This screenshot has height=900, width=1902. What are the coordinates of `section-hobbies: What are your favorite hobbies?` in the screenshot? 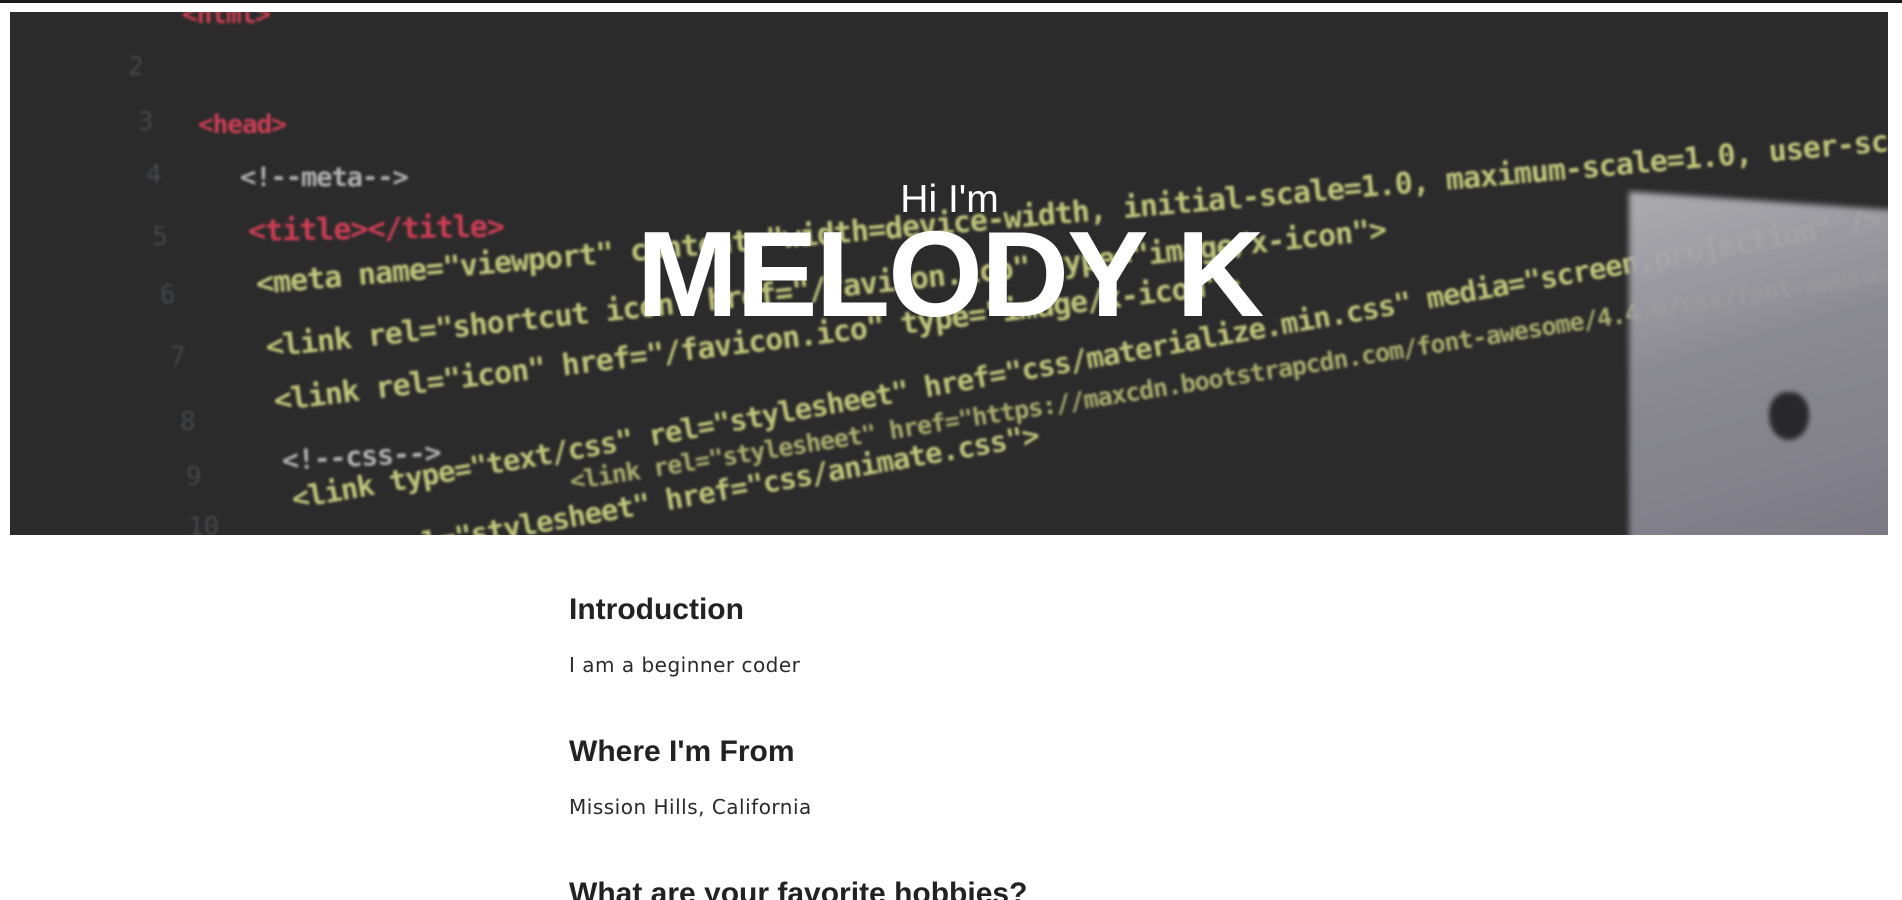 It's located at (798, 888).